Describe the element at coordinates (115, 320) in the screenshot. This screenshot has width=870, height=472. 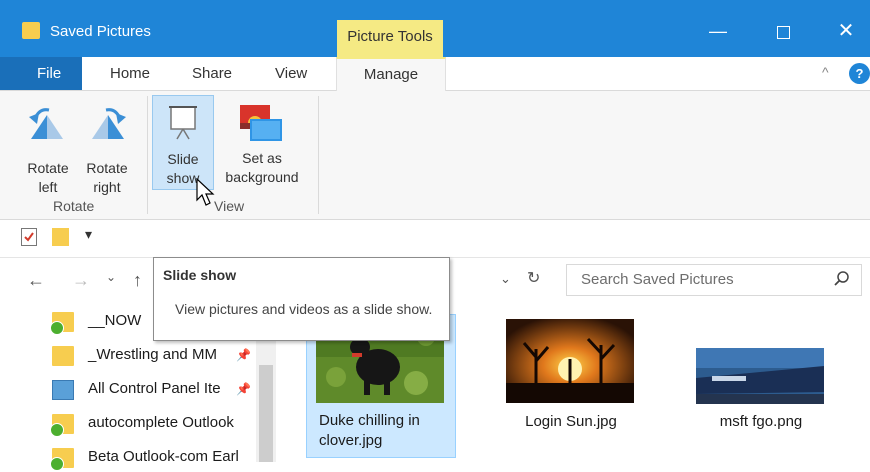
I see `nav-item-label: __NOW` at that location.